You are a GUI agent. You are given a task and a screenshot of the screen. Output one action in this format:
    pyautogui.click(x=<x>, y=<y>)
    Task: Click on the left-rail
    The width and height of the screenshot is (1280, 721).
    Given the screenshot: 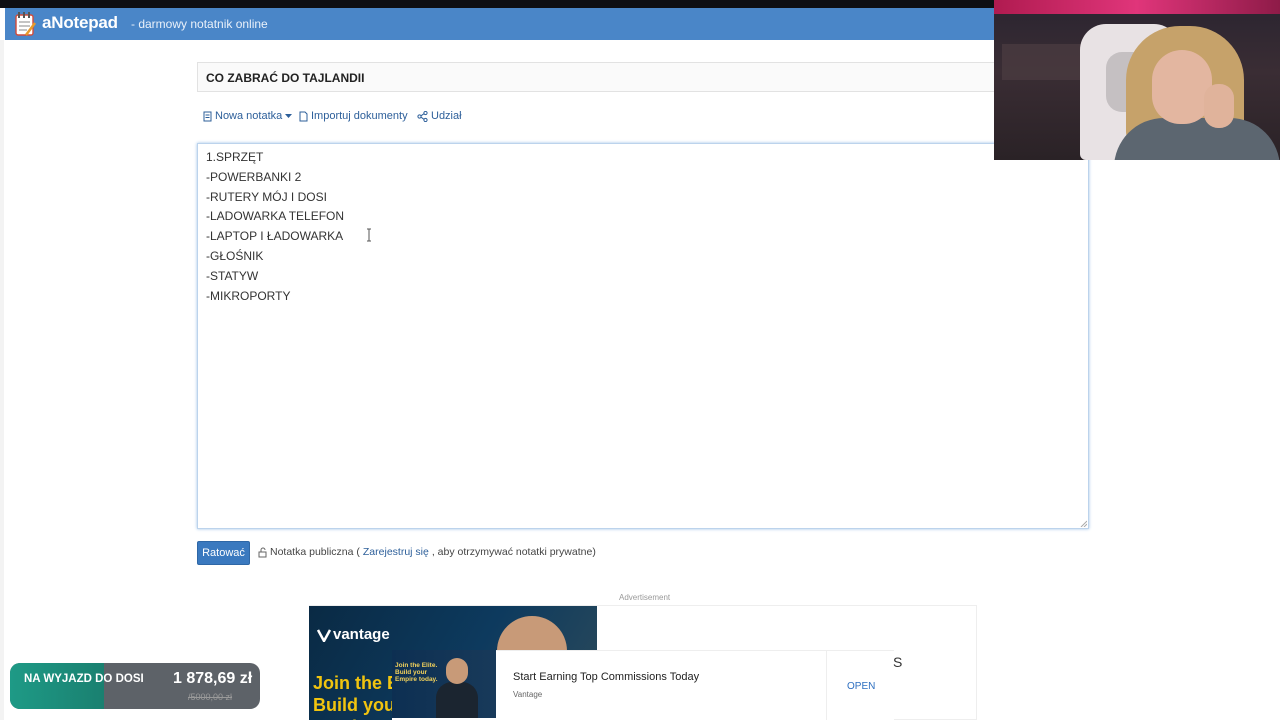 What is the action you would take?
    pyautogui.click(x=2, y=380)
    